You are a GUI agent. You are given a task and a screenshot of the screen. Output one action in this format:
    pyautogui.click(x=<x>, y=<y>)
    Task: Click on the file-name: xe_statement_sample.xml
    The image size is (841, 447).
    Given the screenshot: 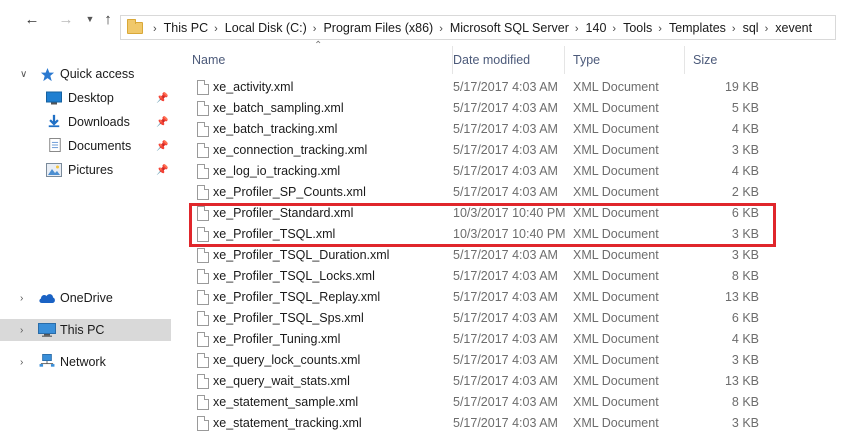 What is the action you would take?
    pyautogui.click(x=286, y=402)
    